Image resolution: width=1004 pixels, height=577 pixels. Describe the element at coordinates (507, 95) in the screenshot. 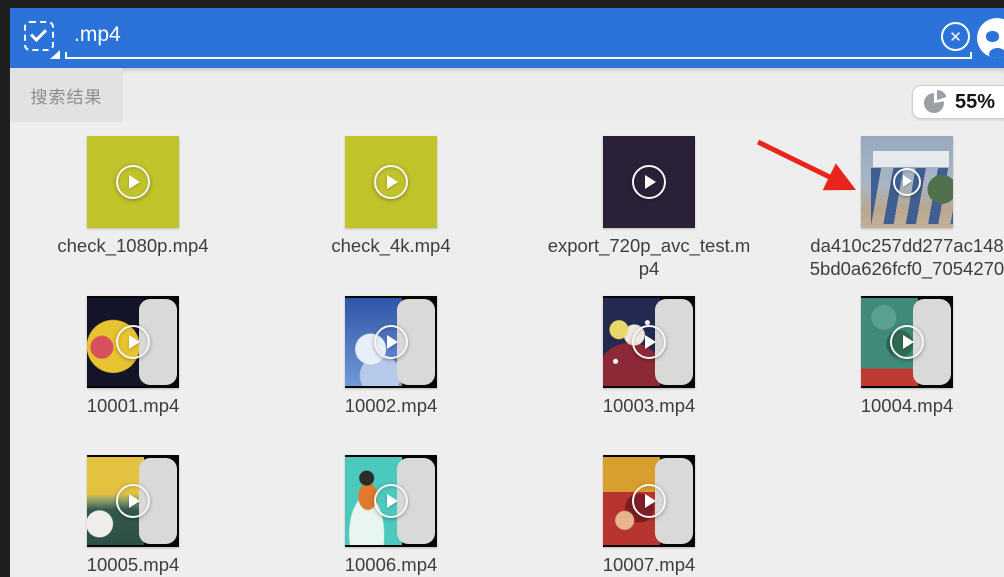

I see `tab-bar: 搜索结果 55%` at that location.